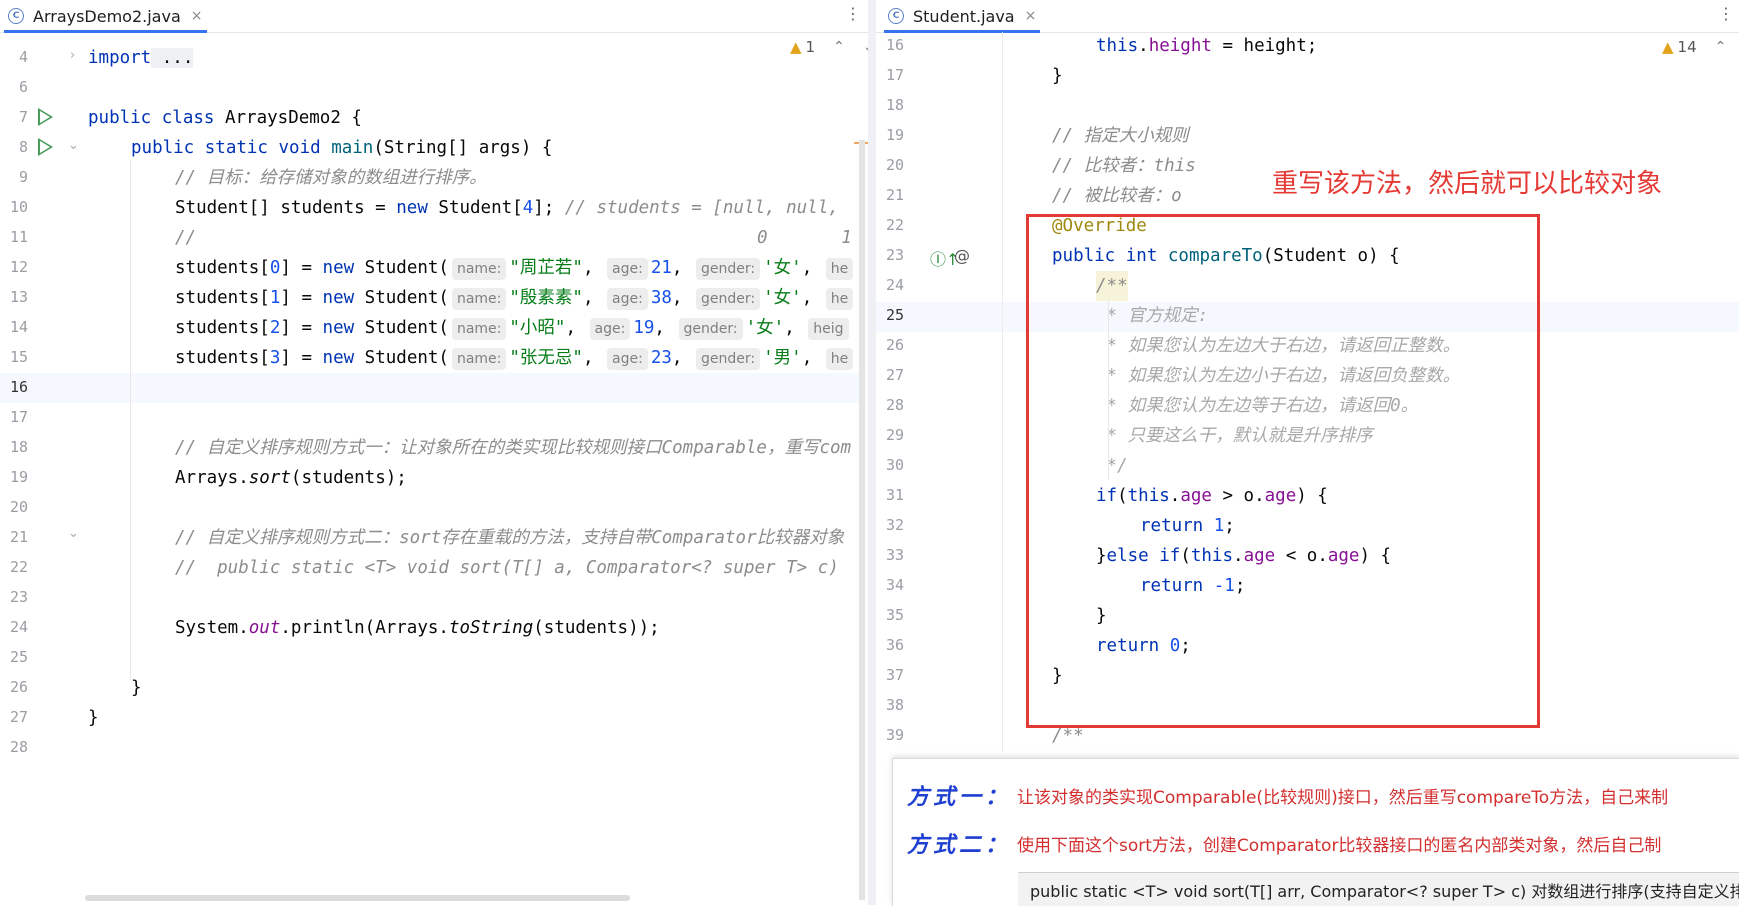 The width and height of the screenshot is (1739, 906). Describe the element at coordinates (341, 148) in the screenshot. I see `code-line-8: public static void main(String[] args) {` at that location.